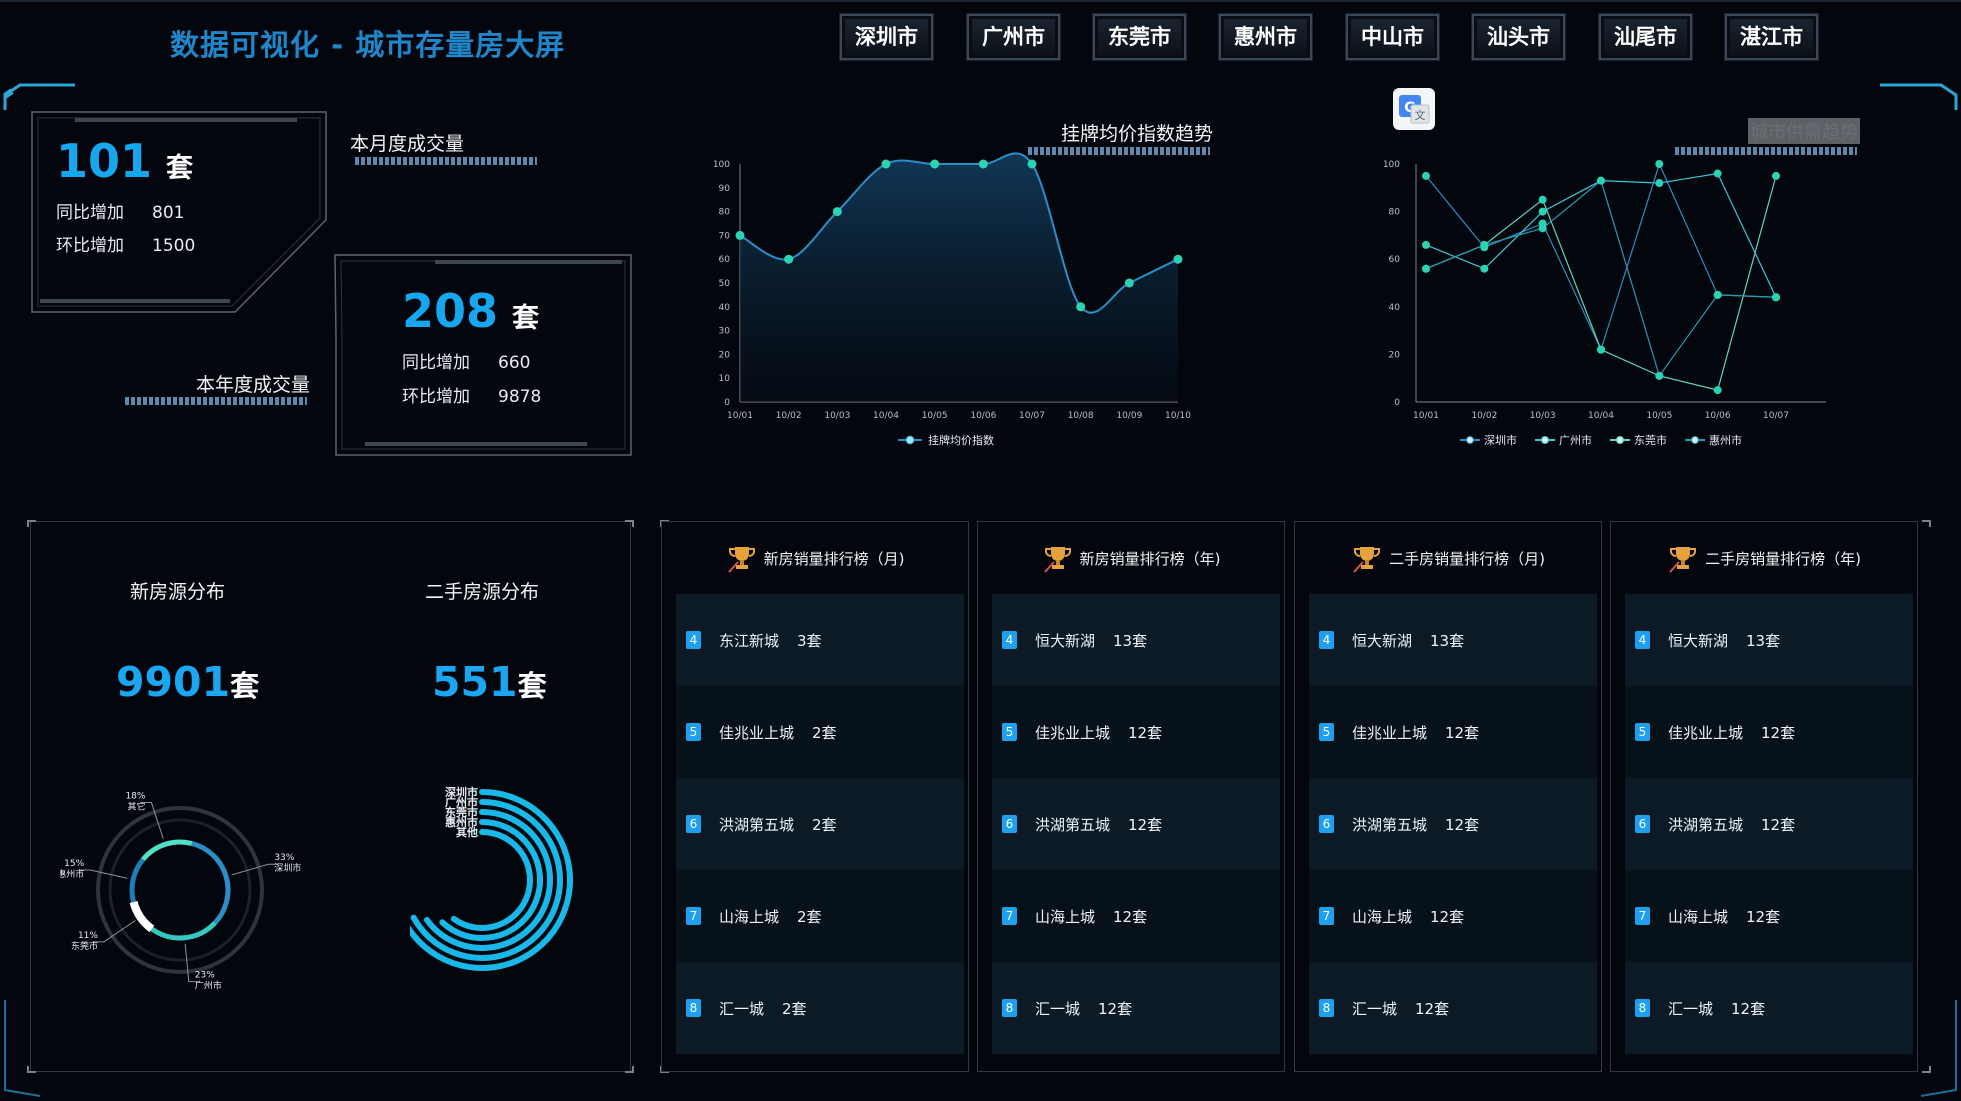  Describe the element at coordinates (1601, 257) in the screenshot. I see `series-line` at that location.